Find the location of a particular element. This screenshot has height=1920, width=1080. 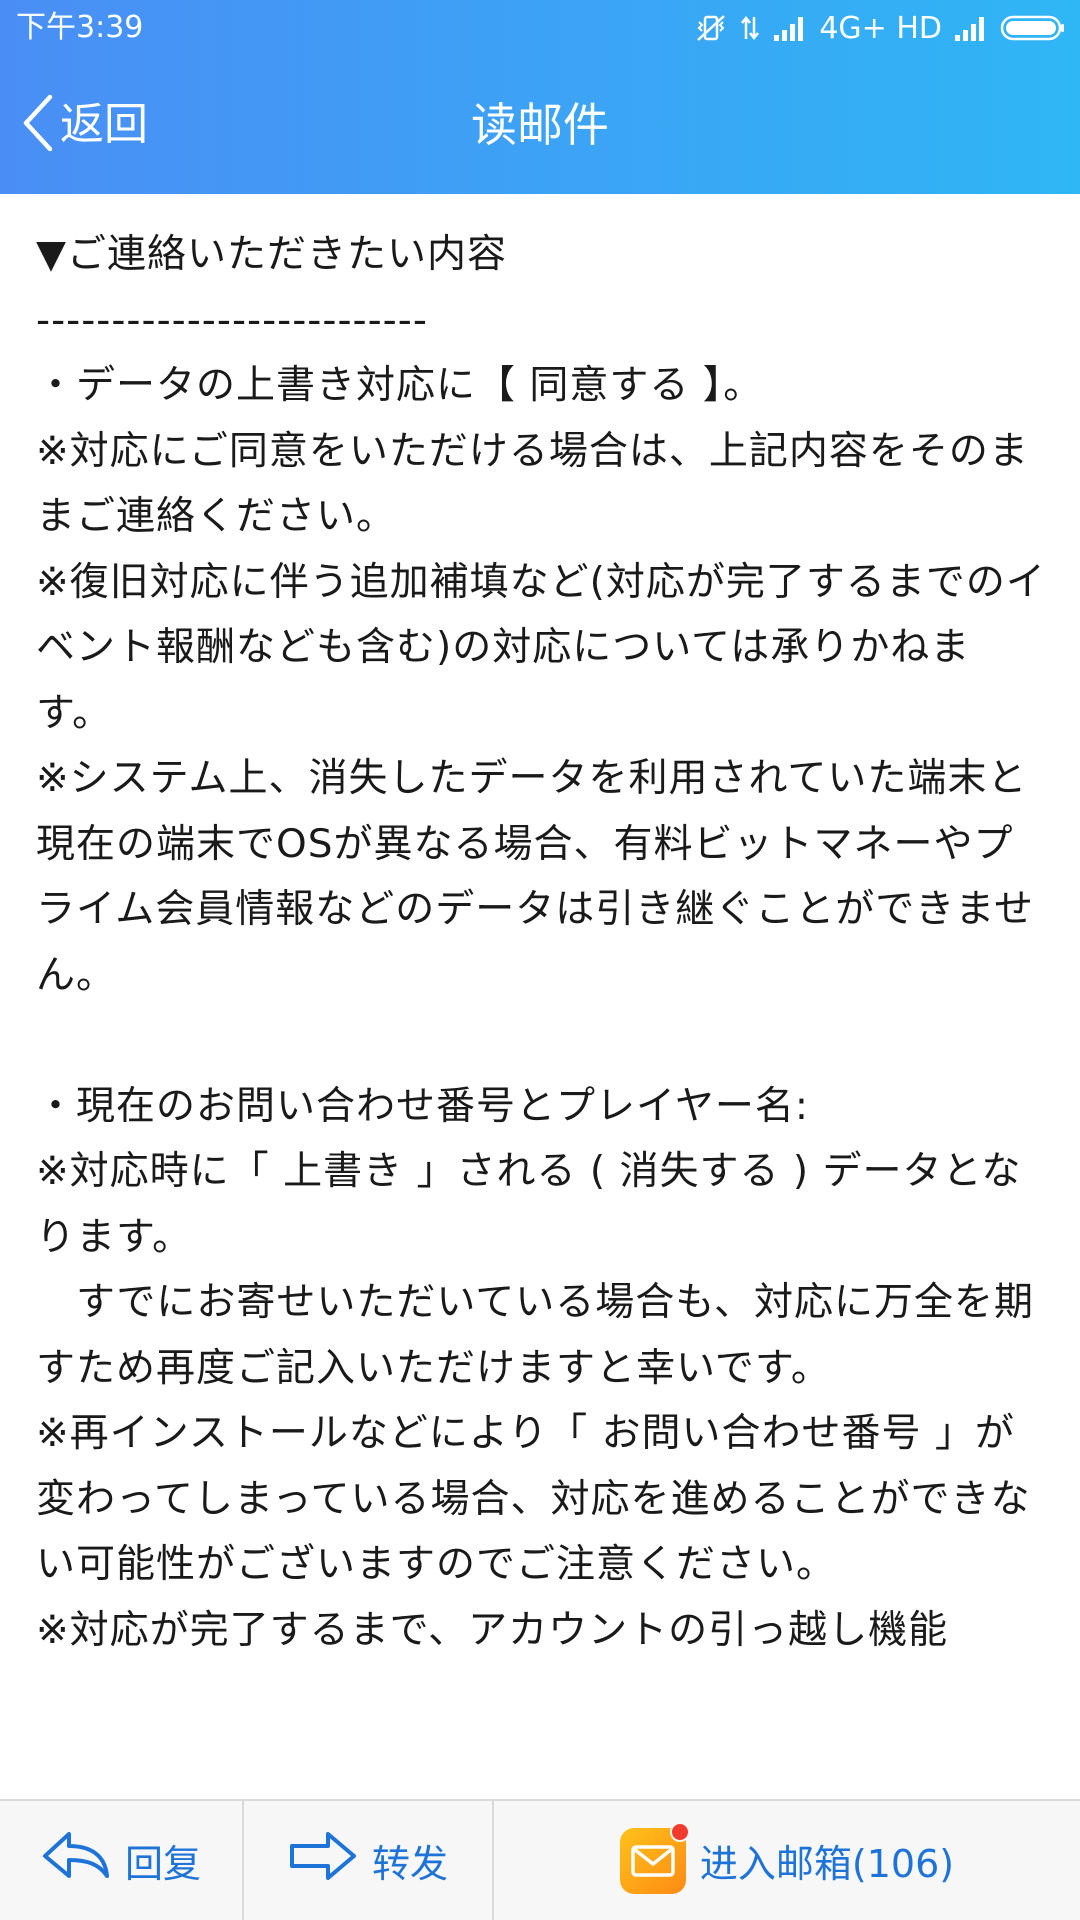

signal-strength-icon is located at coordinates (790, 28).